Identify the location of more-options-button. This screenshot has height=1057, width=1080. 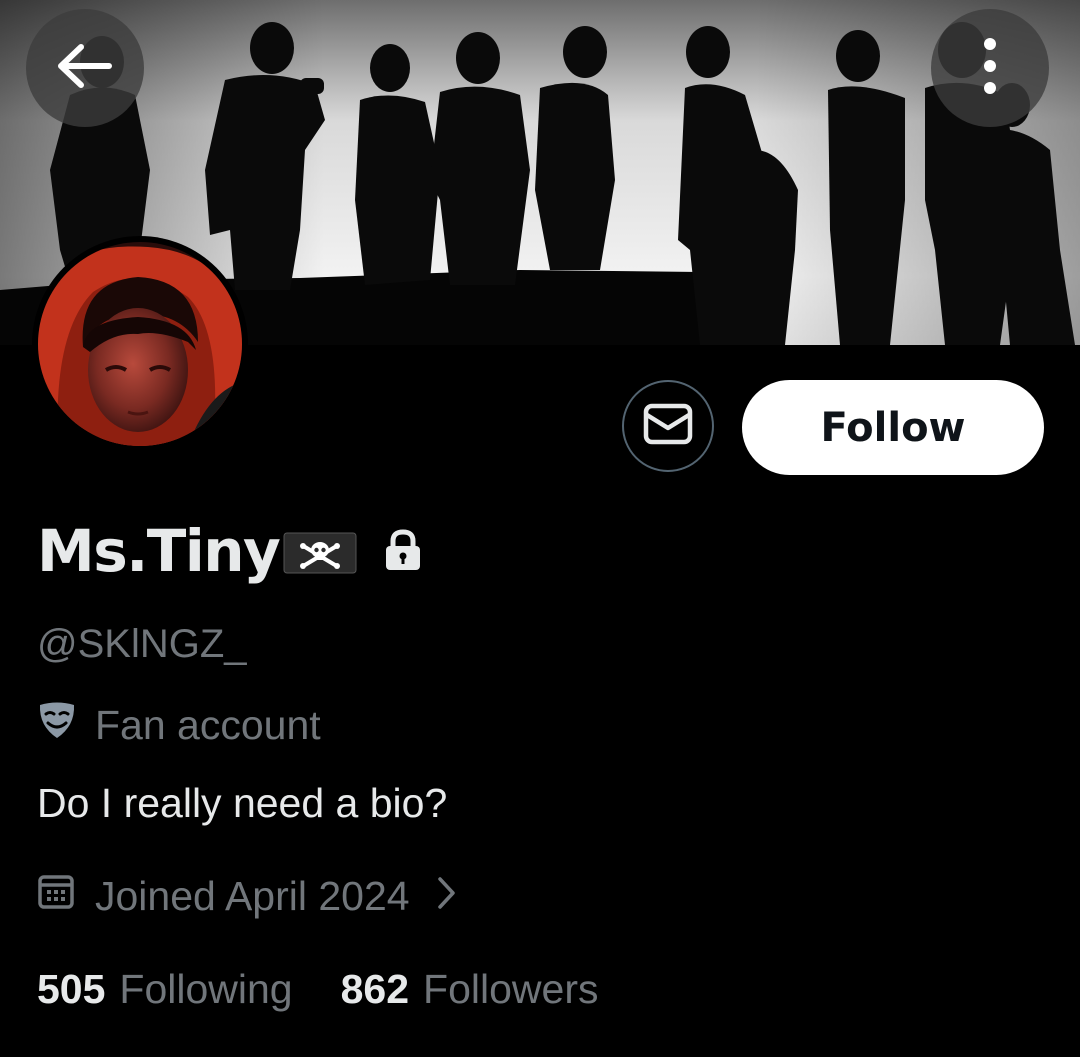
(990, 68).